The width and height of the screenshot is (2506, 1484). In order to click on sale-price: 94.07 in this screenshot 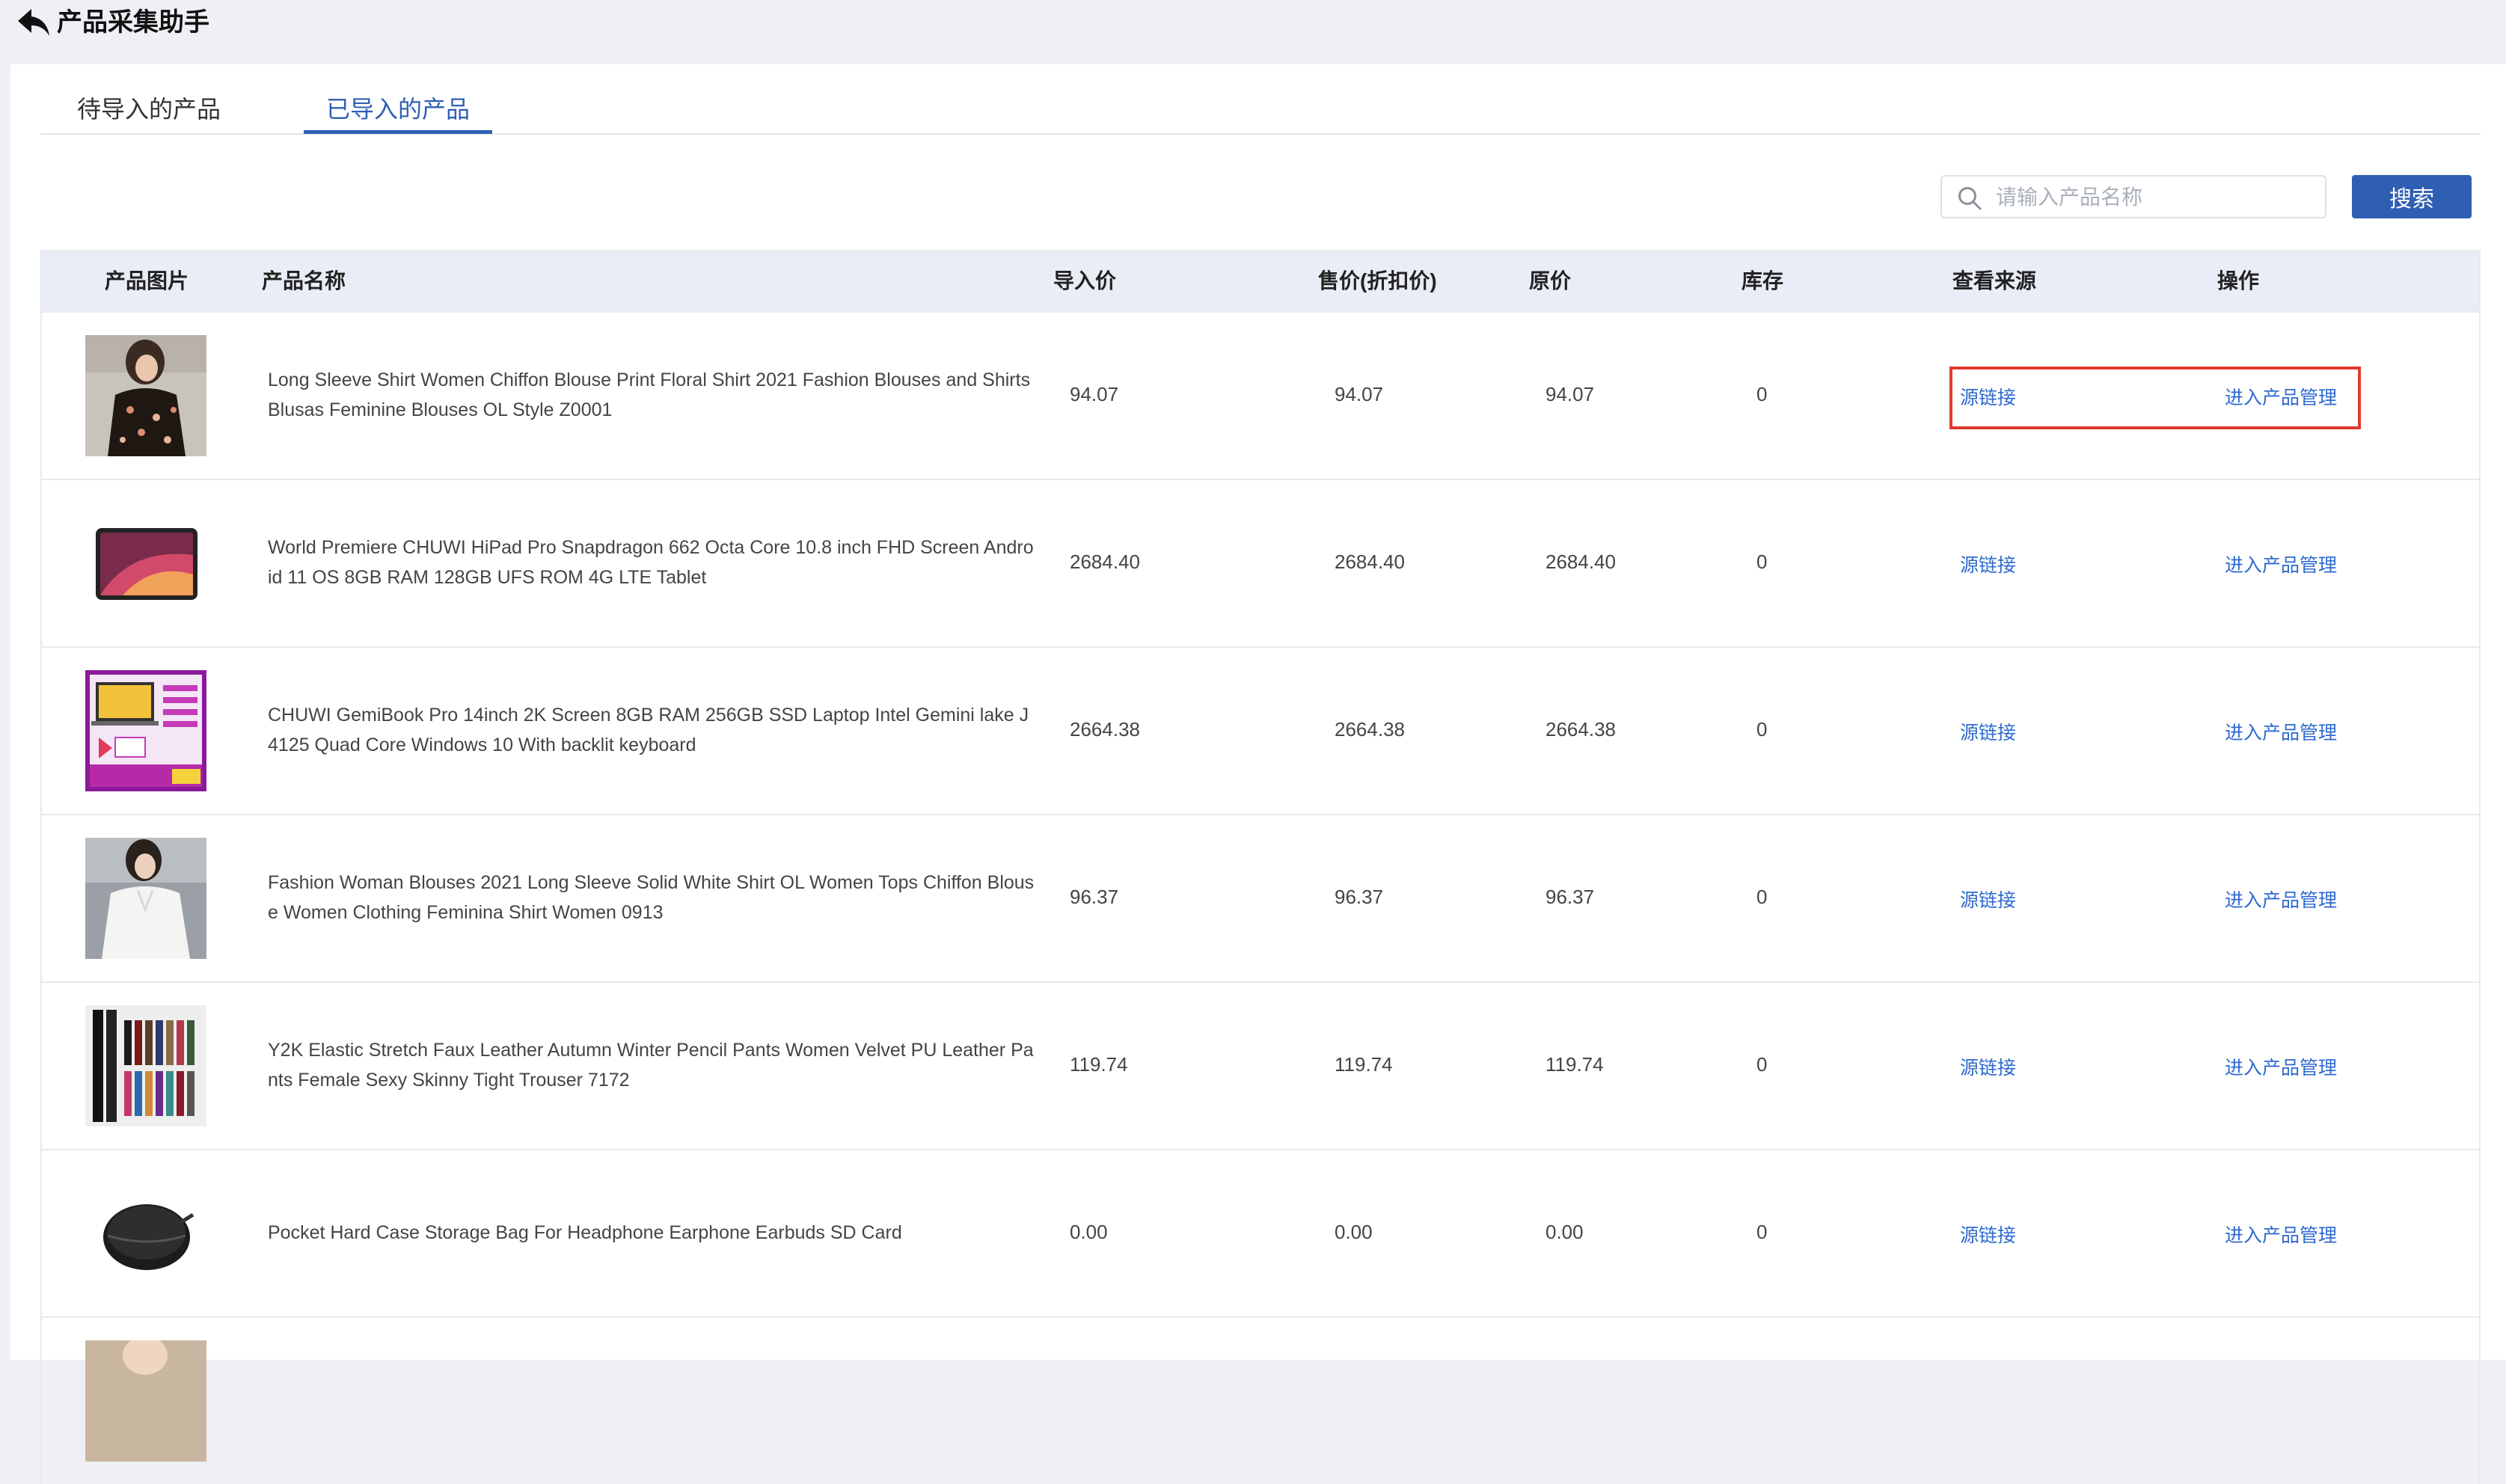, I will do `click(1359, 394)`.